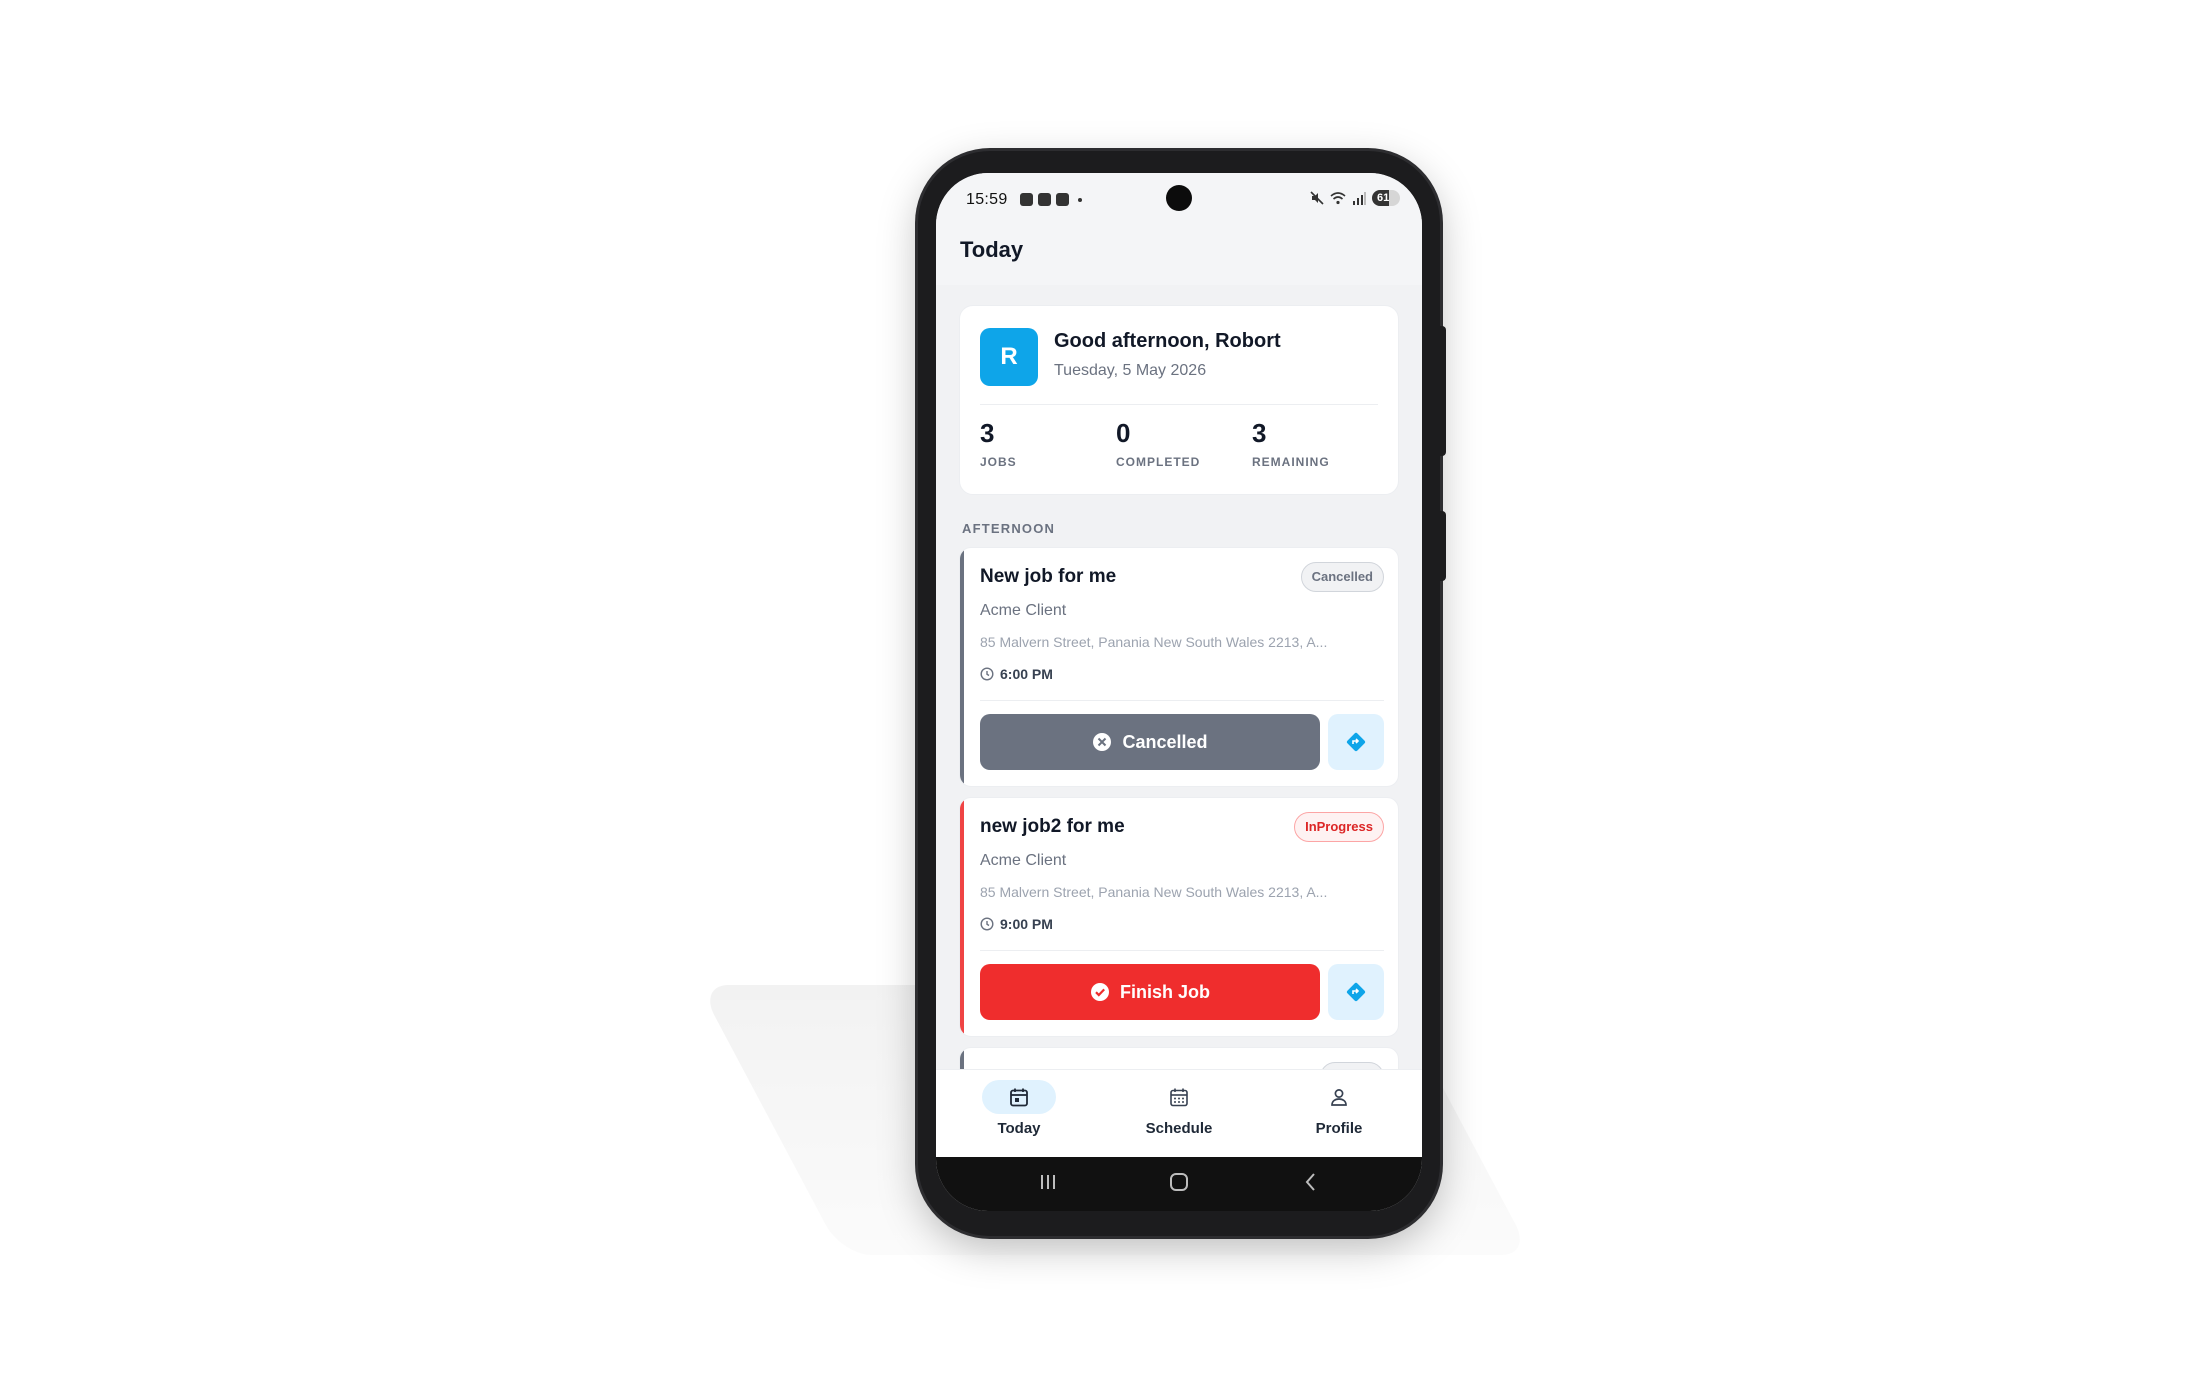 This screenshot has width=2200, height=1376. I want to click on check-circle-icon, so click(1100, 992).